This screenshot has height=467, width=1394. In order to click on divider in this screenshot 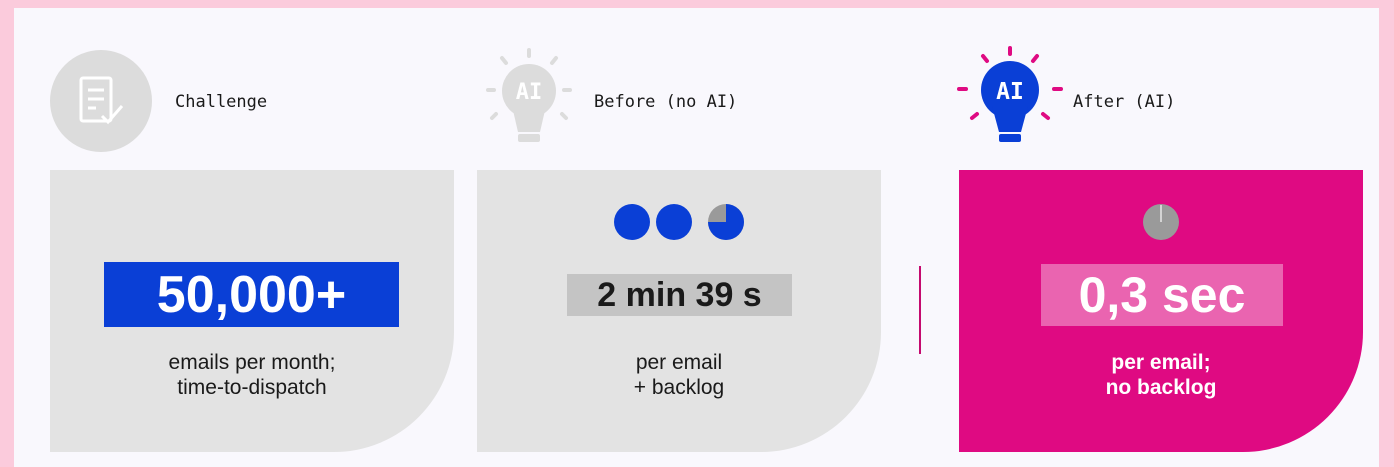, I will do `click(920, 310)`.